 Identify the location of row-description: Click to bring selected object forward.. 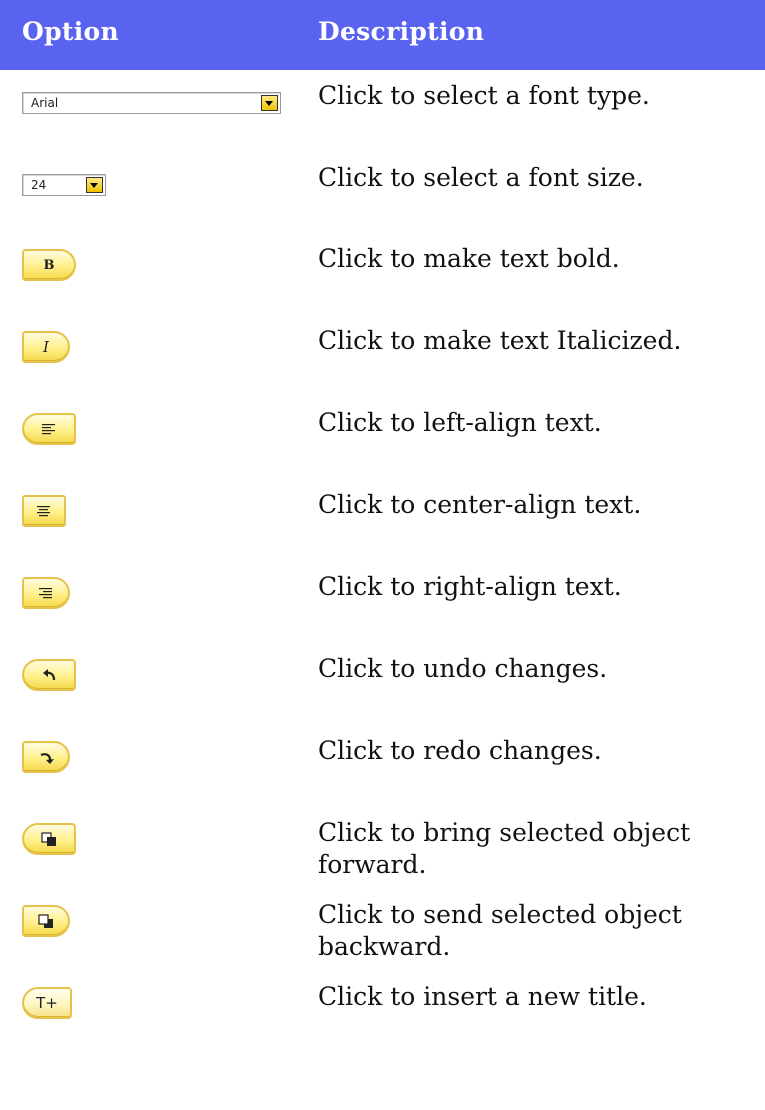
(504, 848).